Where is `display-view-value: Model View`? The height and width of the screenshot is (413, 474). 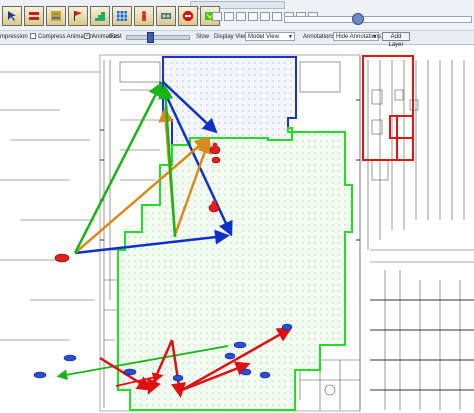
display-view-value: Model View is located at coordinates (263, 37).